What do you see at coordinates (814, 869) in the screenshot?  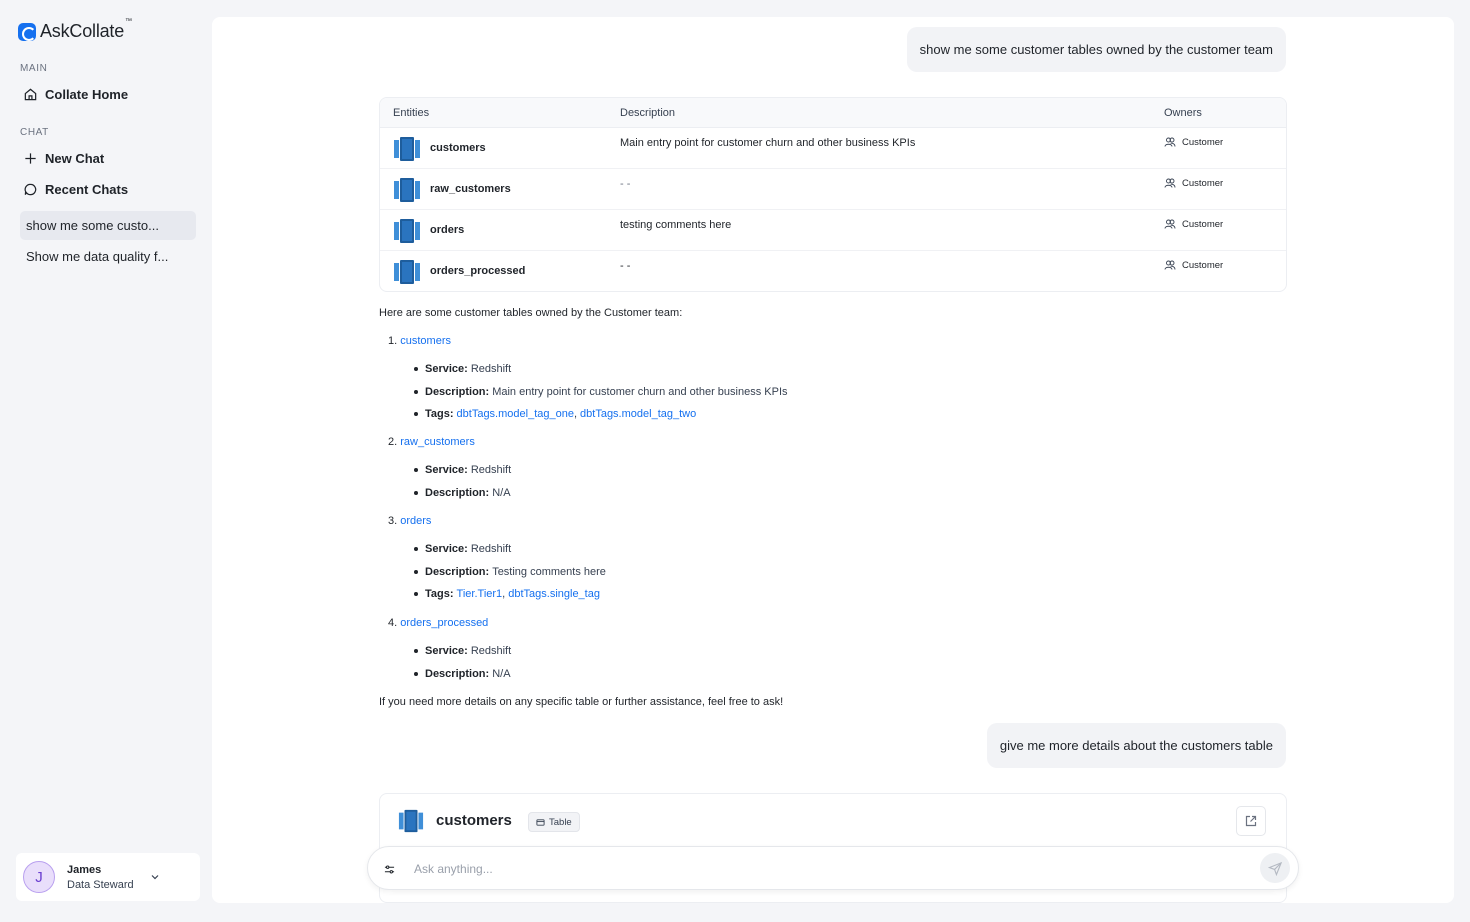 I see `chat-input` at bounding box center [814, 869].